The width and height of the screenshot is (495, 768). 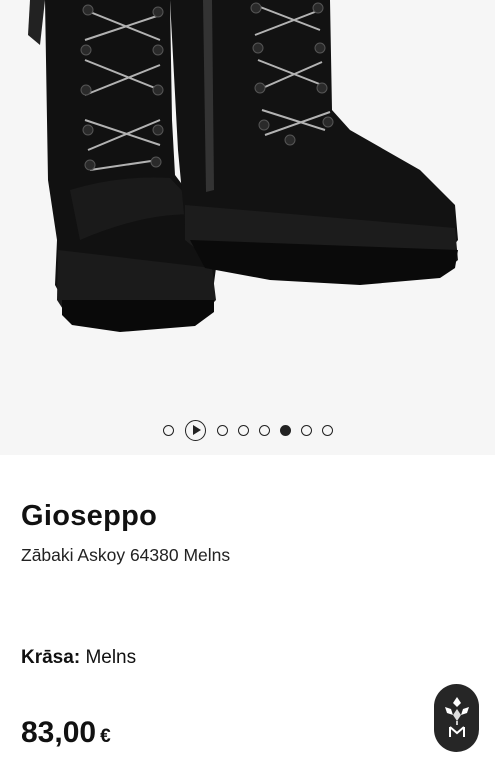 I want to click on assistant-button, so click(x=456, y=718).